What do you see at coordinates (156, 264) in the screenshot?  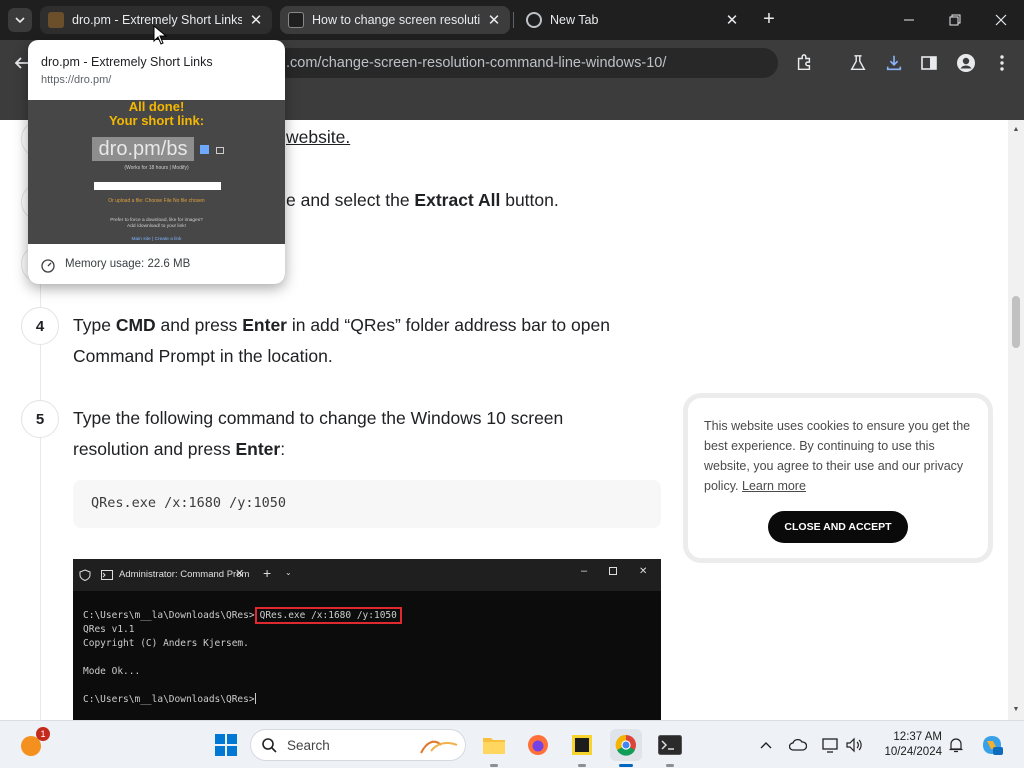 I see `hover-card-footer: Memory usage: 22.6 MB` at bounding box center [156, 264].